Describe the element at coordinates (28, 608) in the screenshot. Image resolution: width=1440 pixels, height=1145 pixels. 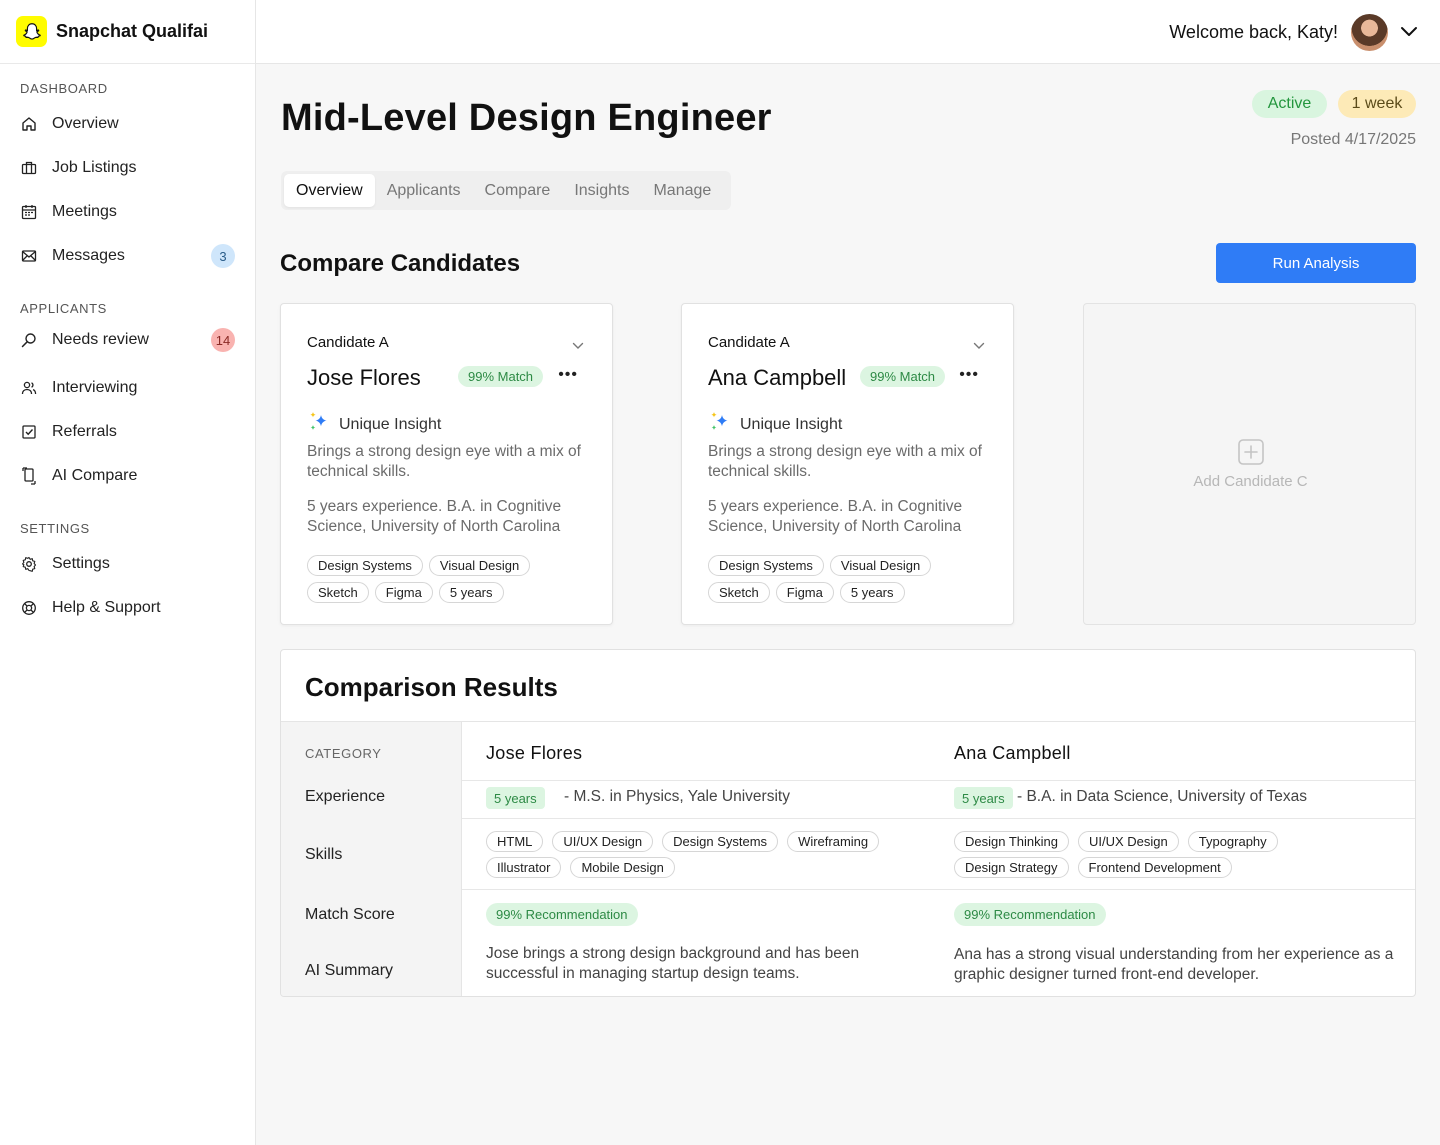
I see `lifebuoy-icon` at that location.